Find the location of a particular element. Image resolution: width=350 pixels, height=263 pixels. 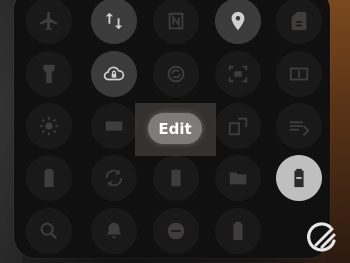

font-size-tile is located at coordinates (238, 126).